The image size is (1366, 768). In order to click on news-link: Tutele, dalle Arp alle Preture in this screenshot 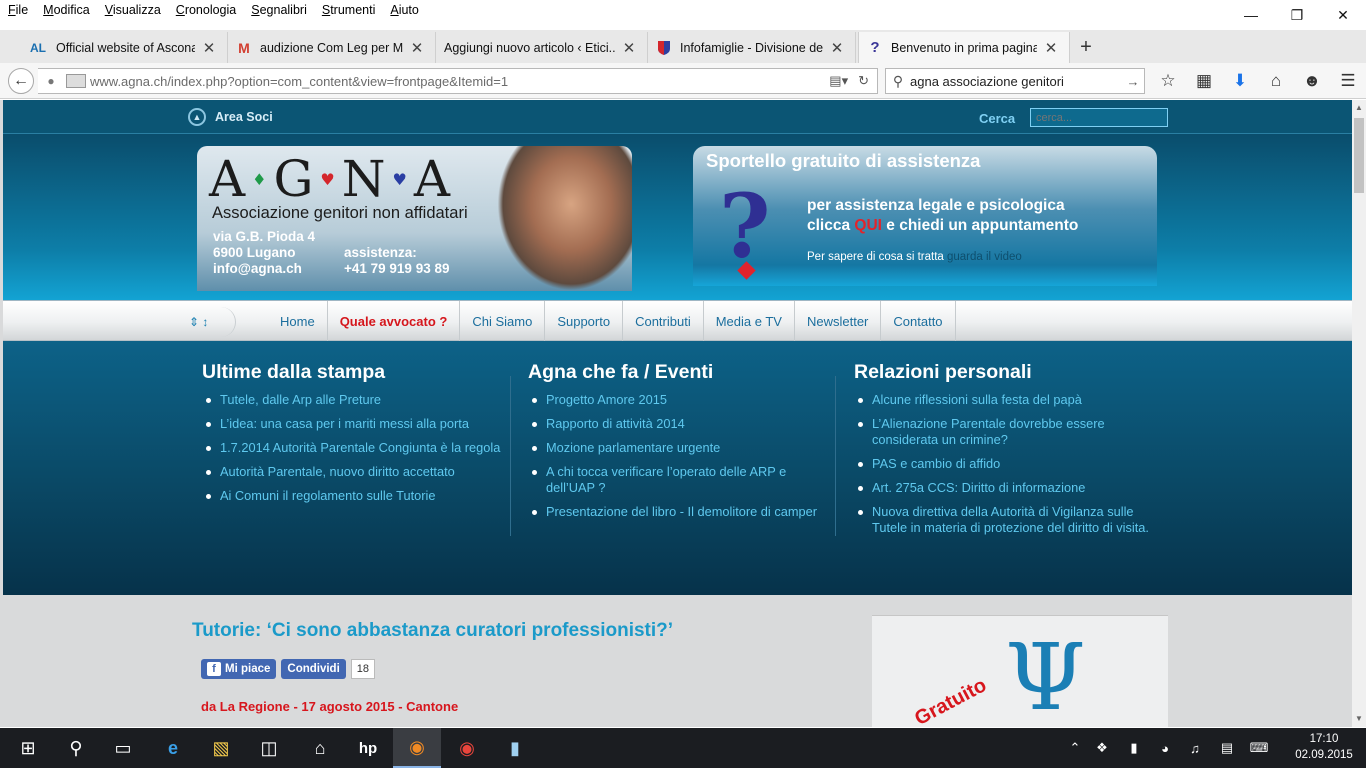, I will do `click(354, 400)`.